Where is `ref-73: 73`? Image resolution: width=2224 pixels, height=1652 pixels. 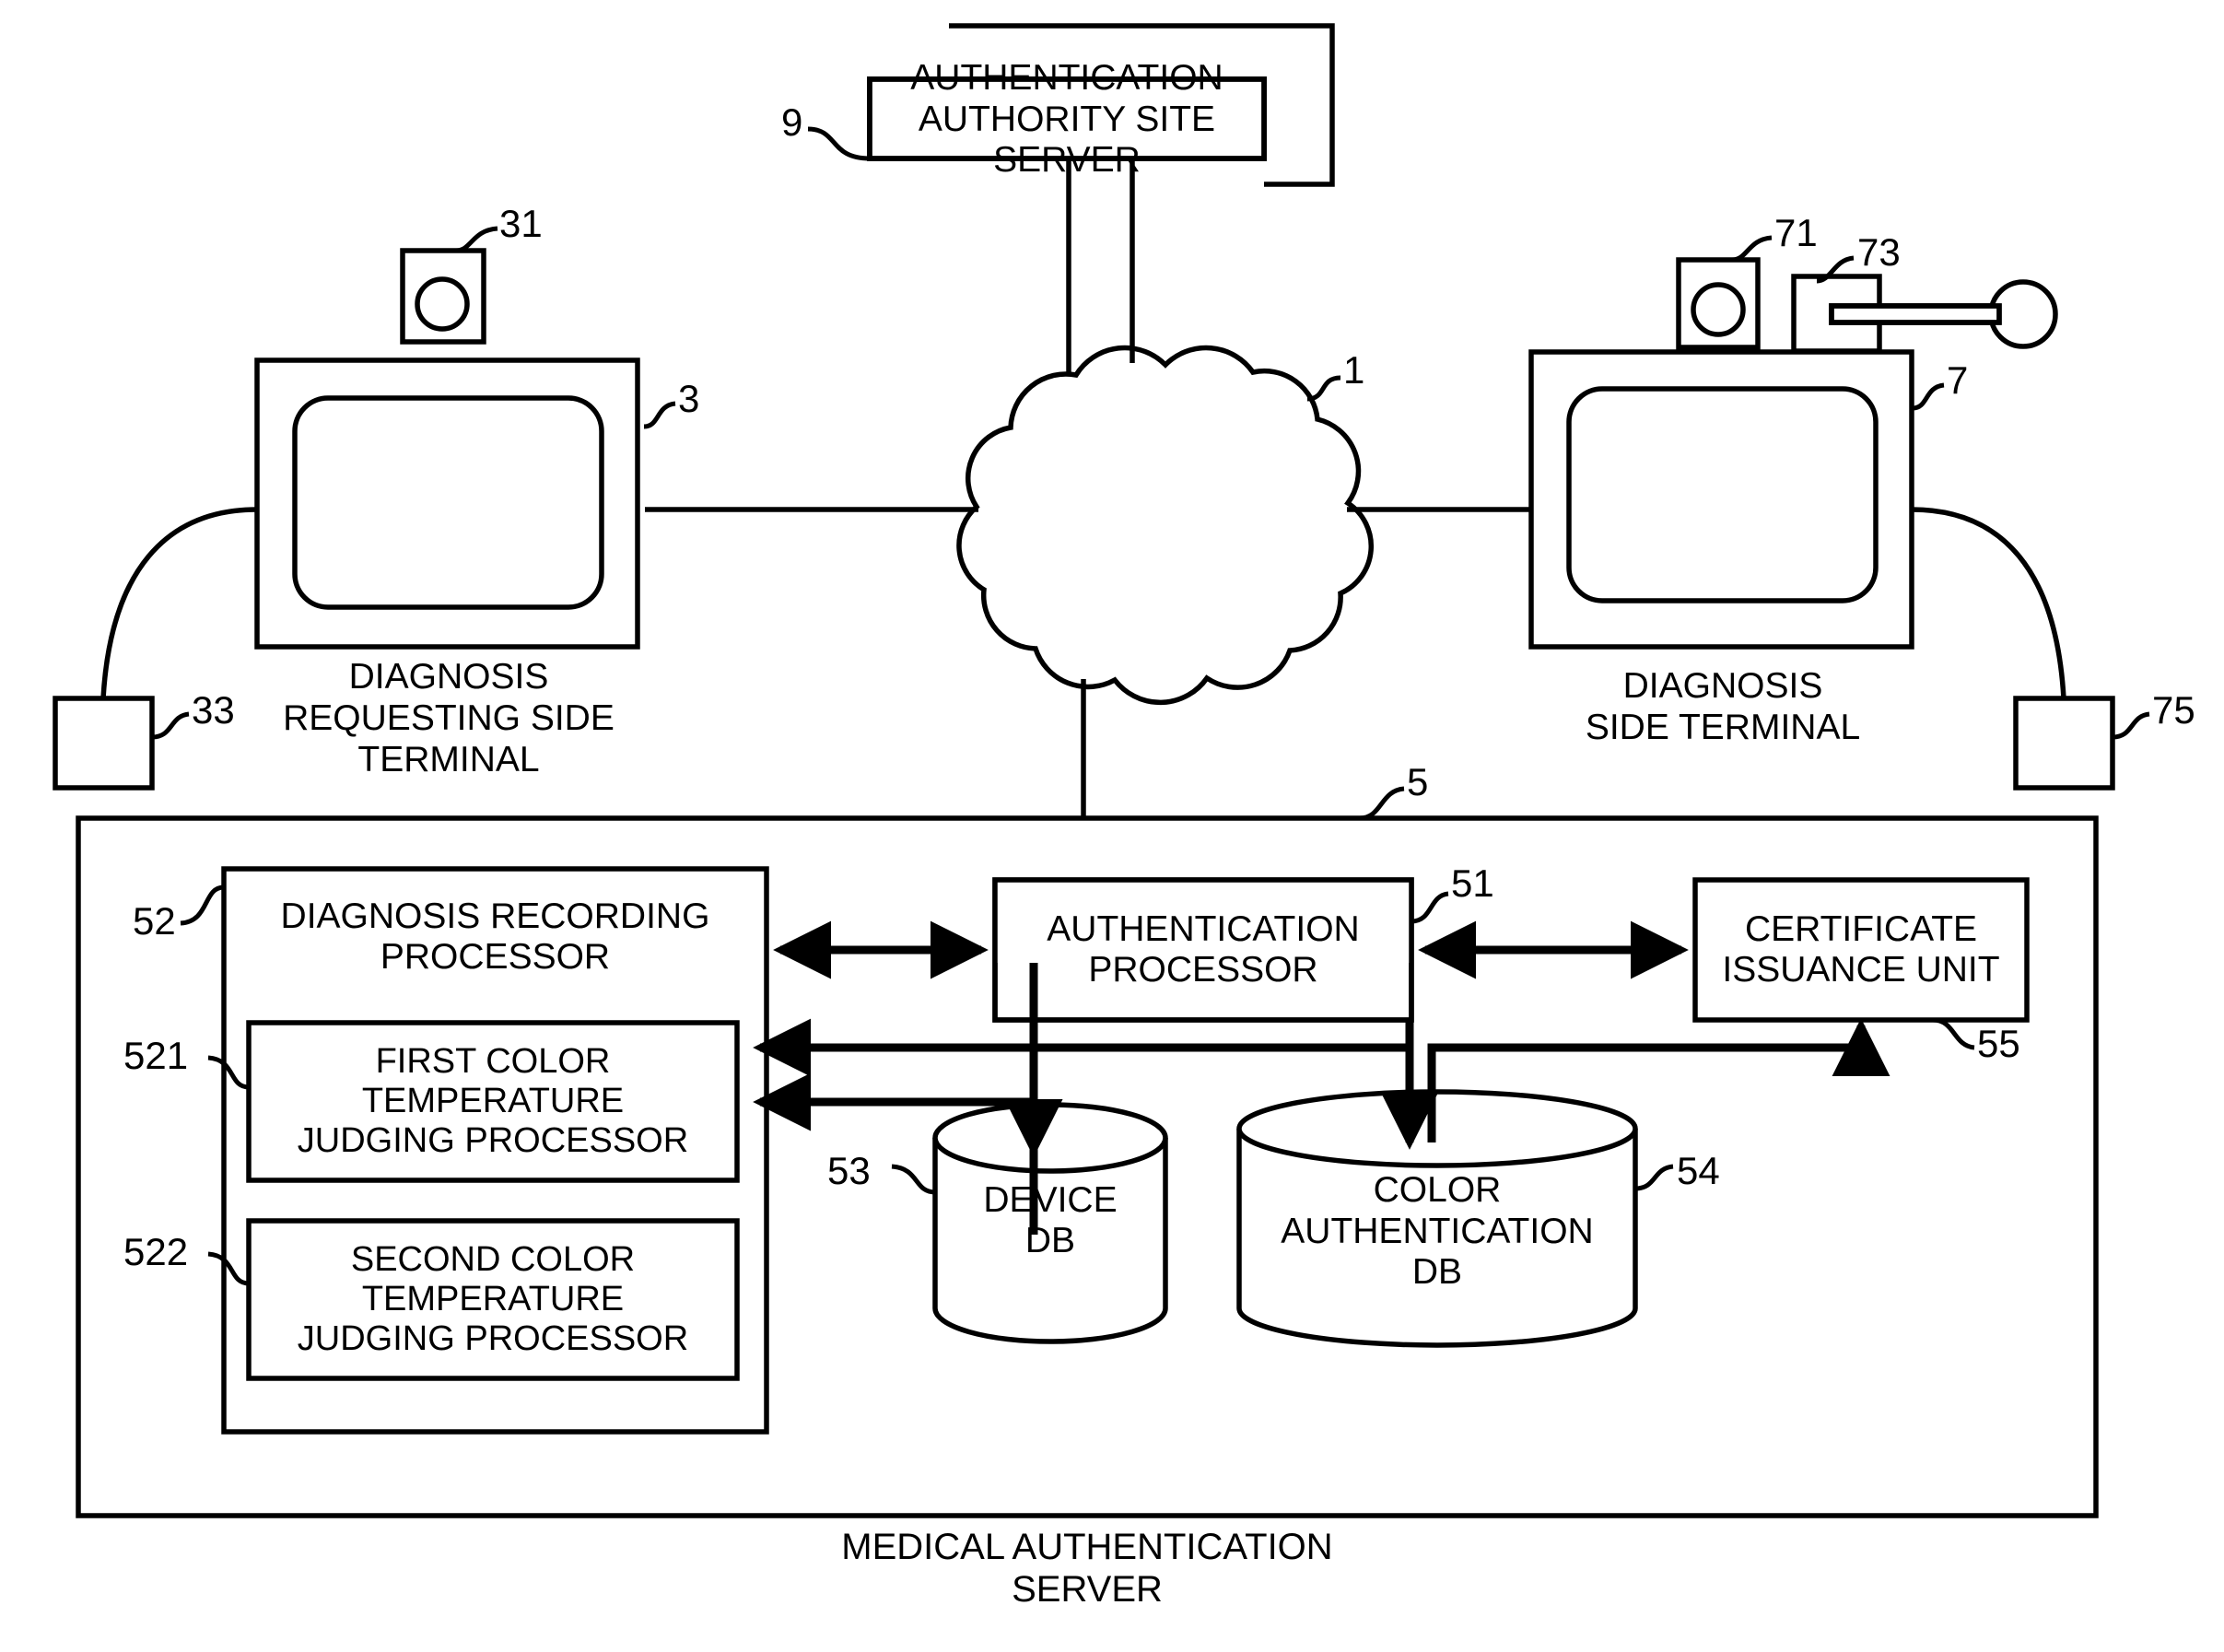
ref-73: 73 is located at coordinates (1879, 252).